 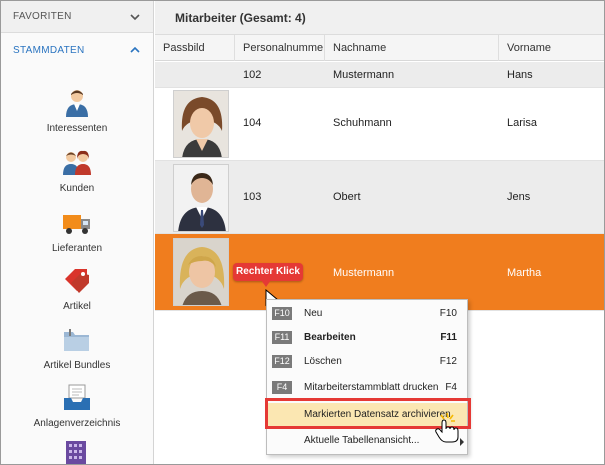 What do you see at coordinates (77, 17) in the screenshot?
I see `sidebar-section-favoriten: FAVORITEN` at bounding box center [77, 17].